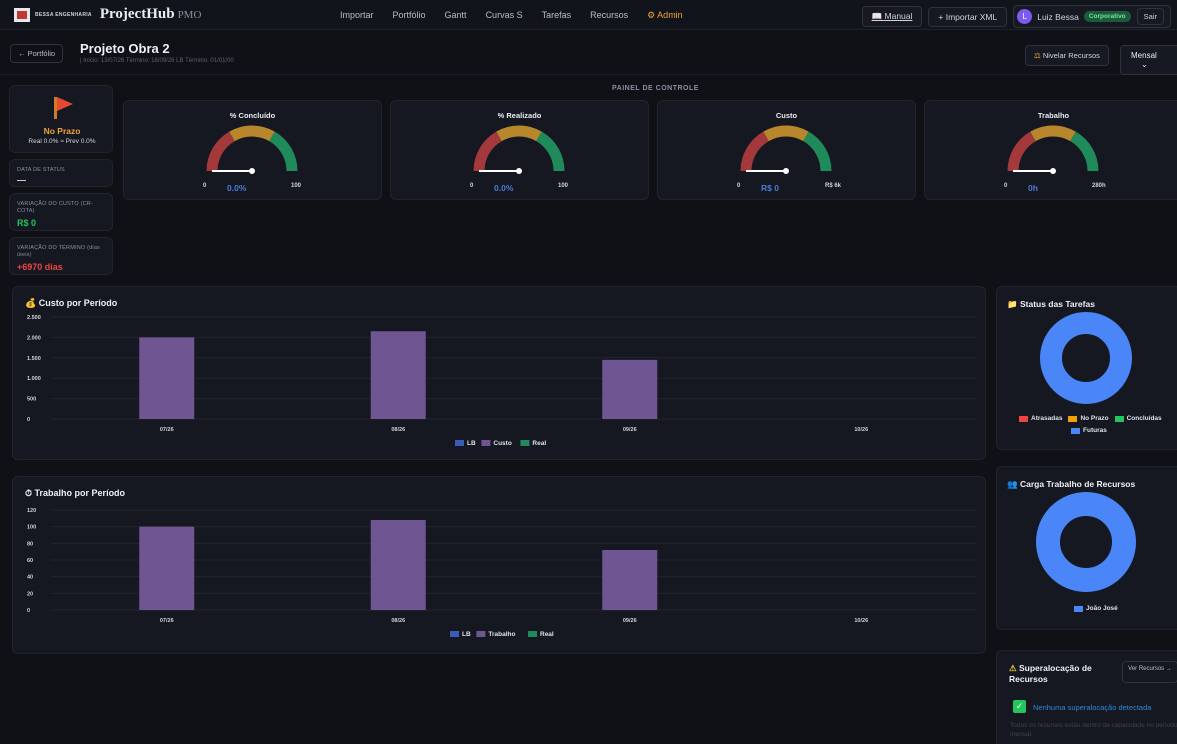  Describe the element at coordinates (1047, 418) in the screenshot. I see `legend-label: Atrasadas` at that location.